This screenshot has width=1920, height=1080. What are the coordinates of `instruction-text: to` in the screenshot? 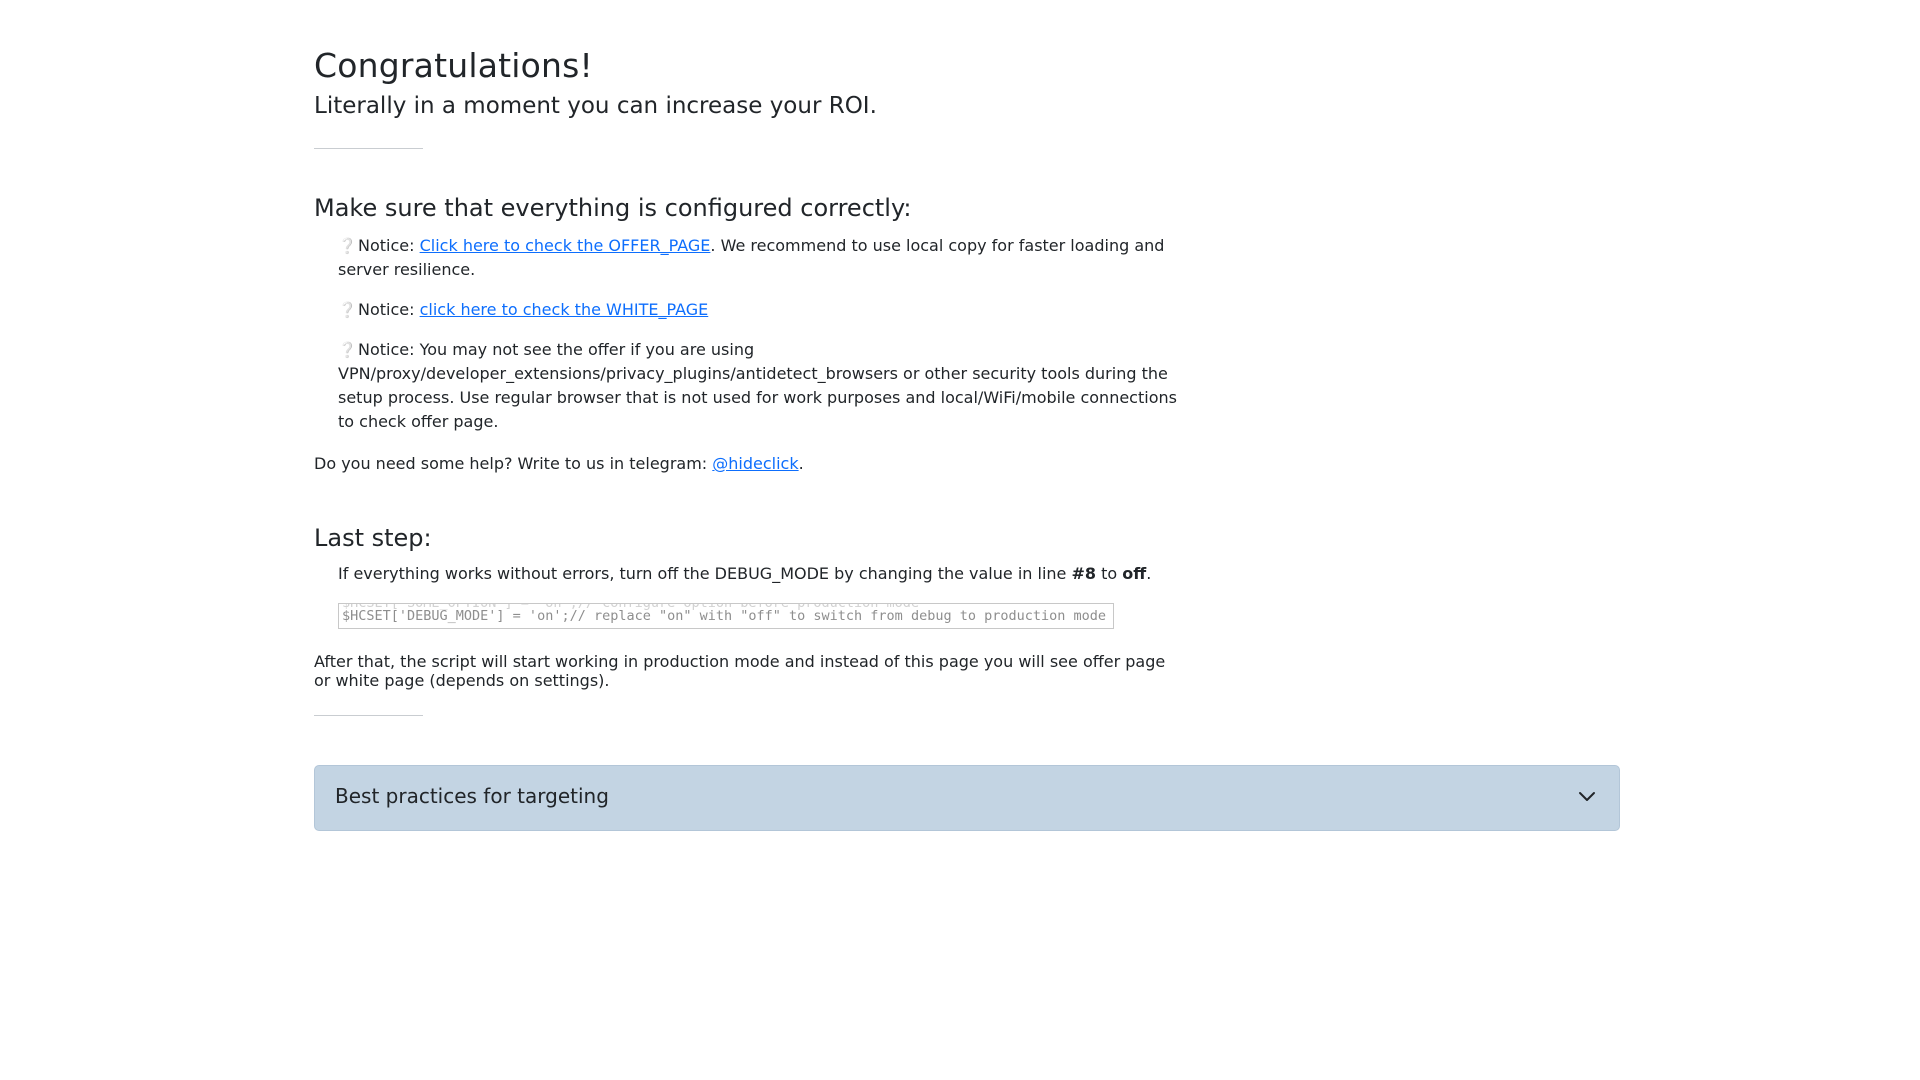 It's located at (1109, 573).